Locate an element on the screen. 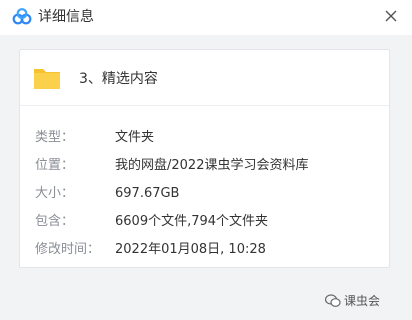  detail-label: 修改时间： is located at coordinates (68, 249).